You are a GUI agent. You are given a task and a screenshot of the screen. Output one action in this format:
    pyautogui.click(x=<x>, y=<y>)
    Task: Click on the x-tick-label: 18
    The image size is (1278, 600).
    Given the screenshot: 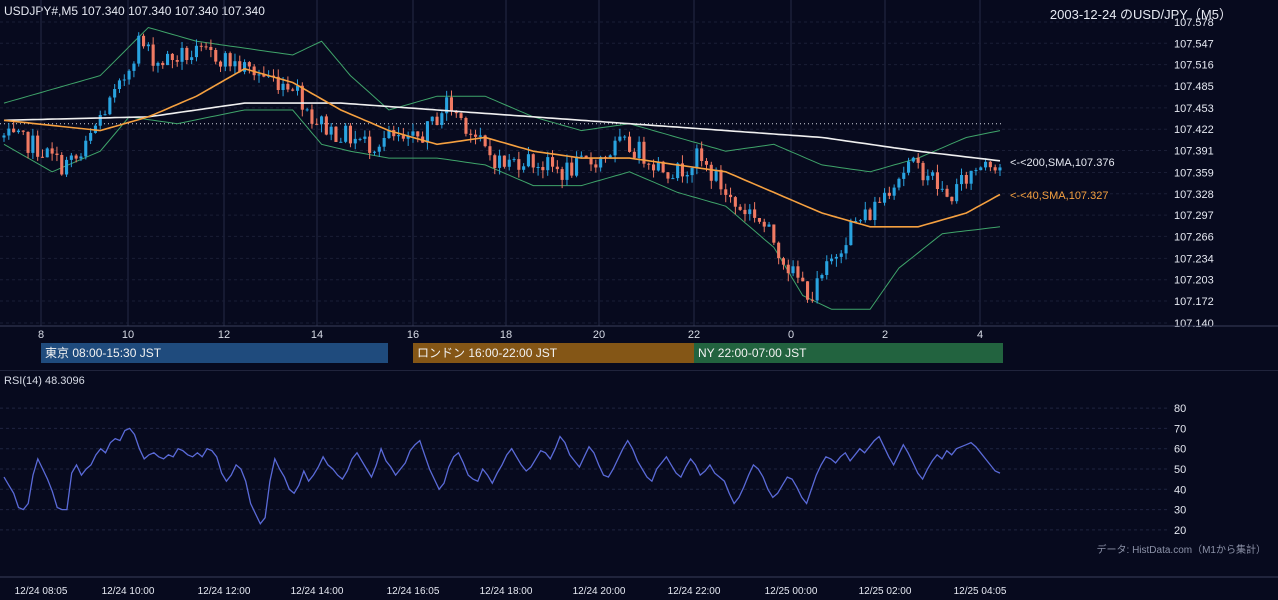 What is the action you would take?
    pyautogui.click(x=506, y=334)
    